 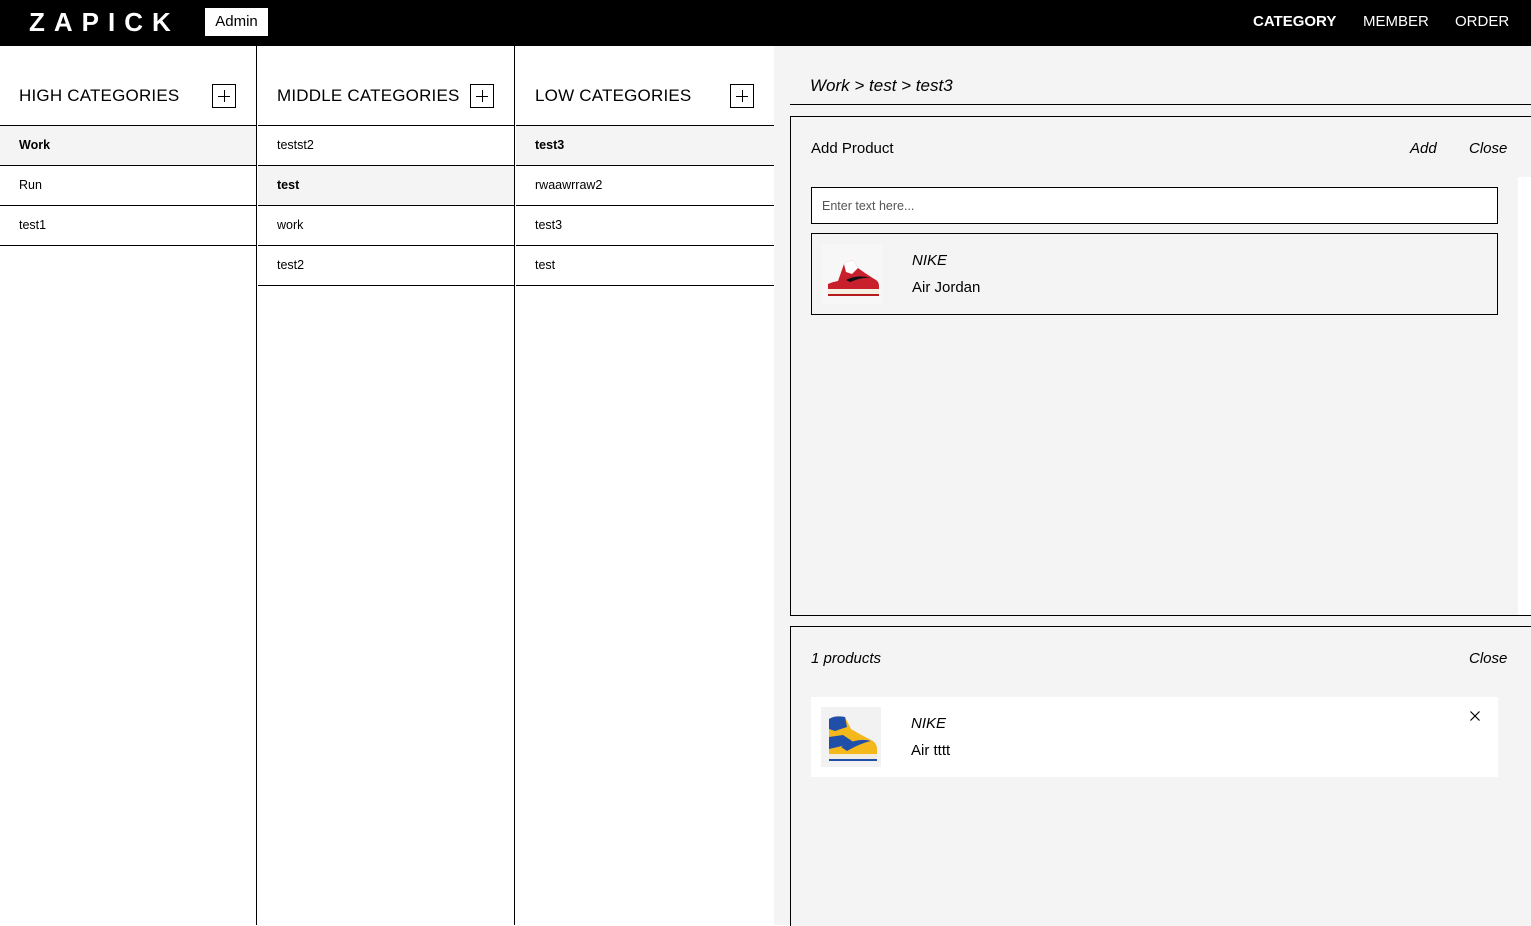 I want to click on high-categories-header: HIGH CATEGORIES, so click(x=128, y=86).